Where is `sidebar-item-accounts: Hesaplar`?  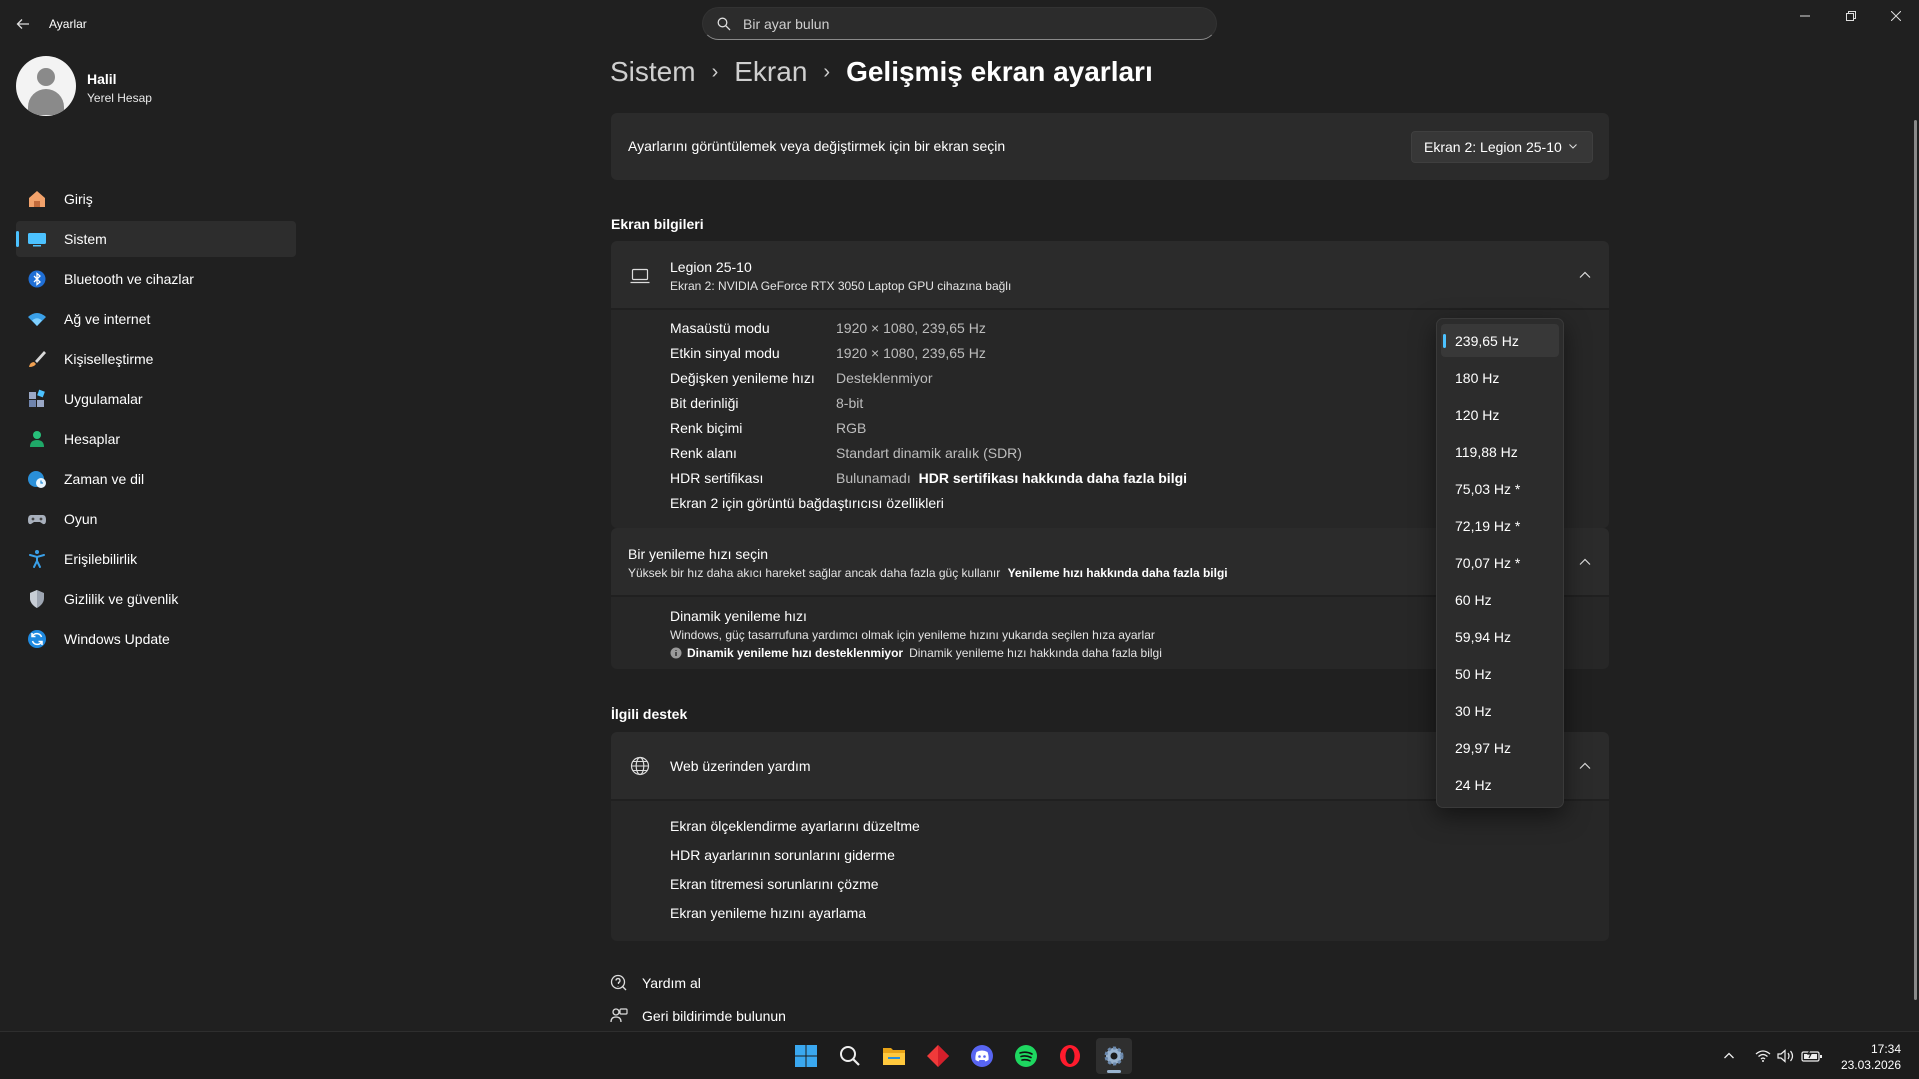 sidebar-item-accounts: Hesaplar is located at coordinates (156, 439).